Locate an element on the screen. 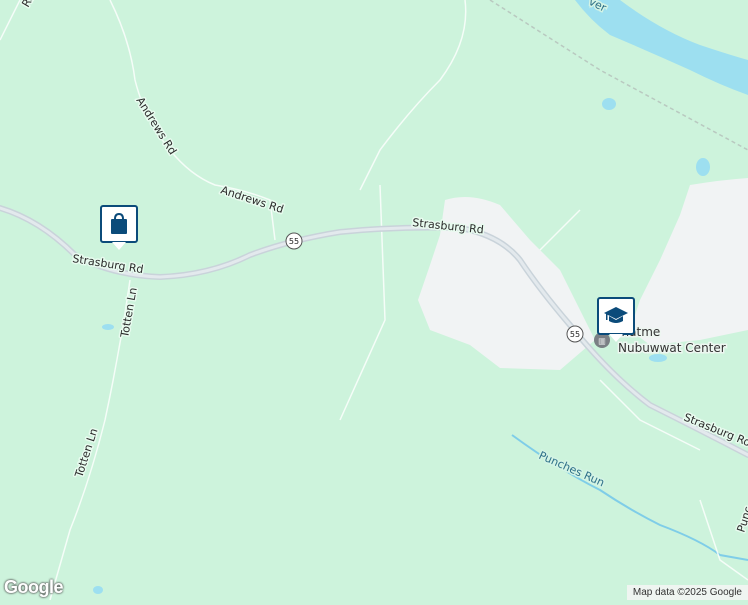 This screenshot has width=748, height=605. shopping-marker is located at coordinates (119, 224).